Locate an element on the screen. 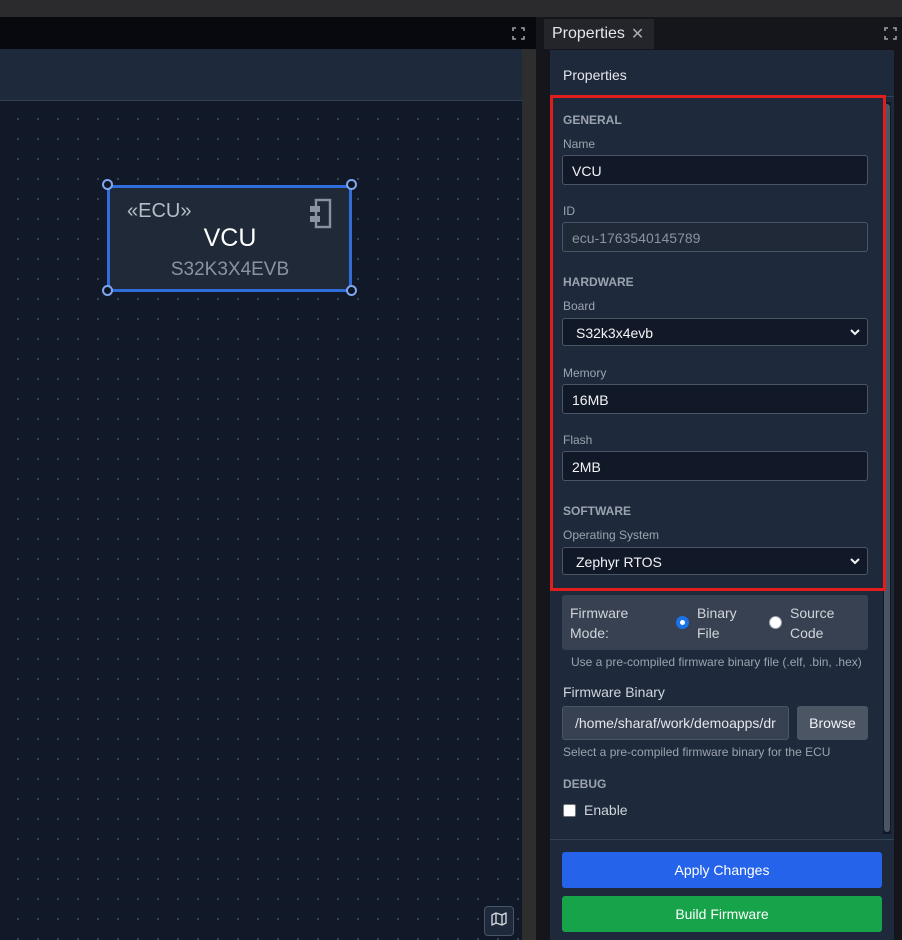 Image resolution: width=902 pixels, height=940 pixels. board-select: S32k3x4evb is located at coordinates (715, 332).